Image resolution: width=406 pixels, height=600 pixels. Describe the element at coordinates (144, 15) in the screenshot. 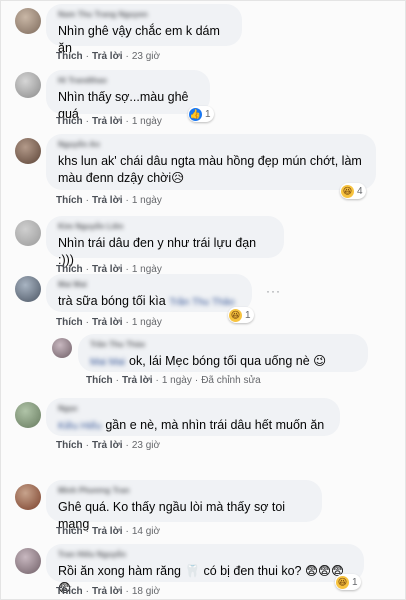

I see `comment-author: Nam Thu Trang Nguyen` at that location.